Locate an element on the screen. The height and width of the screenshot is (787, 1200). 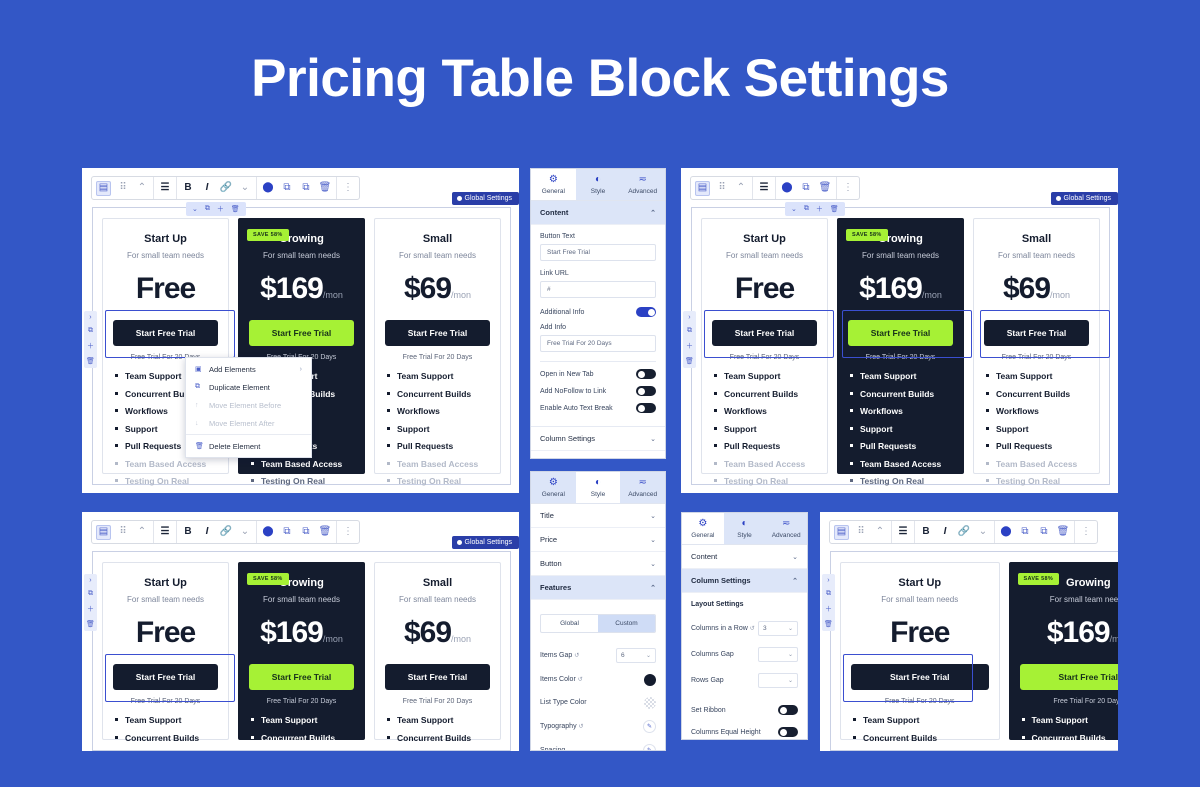
section-features: Features ⌃ is located at coordinates (598, 588).